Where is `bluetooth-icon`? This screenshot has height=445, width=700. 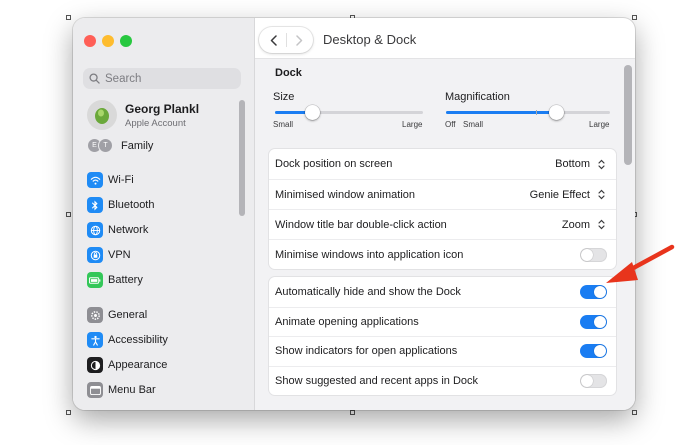
bluetooth-icon is located at coordinates (95, 205).